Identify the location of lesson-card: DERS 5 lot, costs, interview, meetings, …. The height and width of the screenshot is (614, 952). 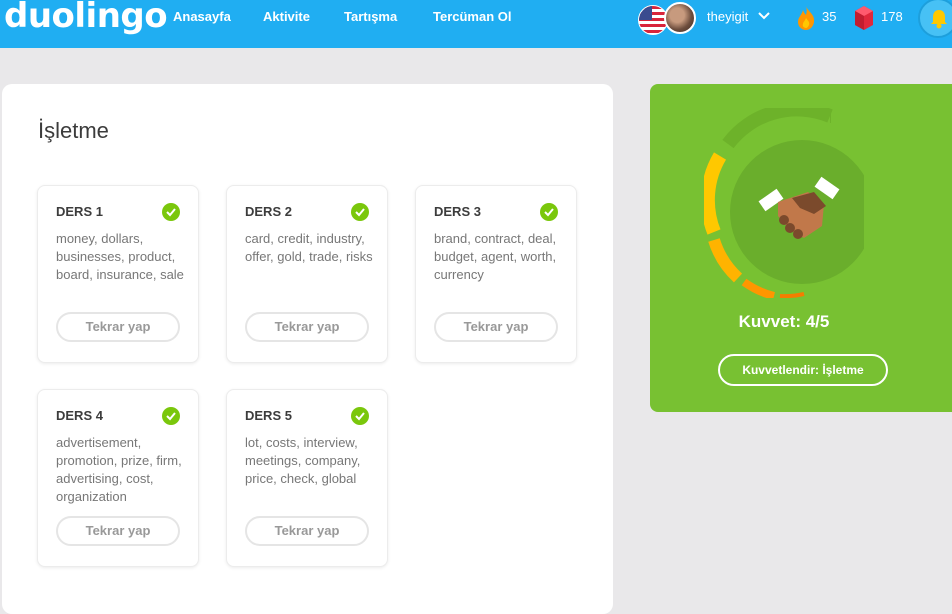
(307, 478).